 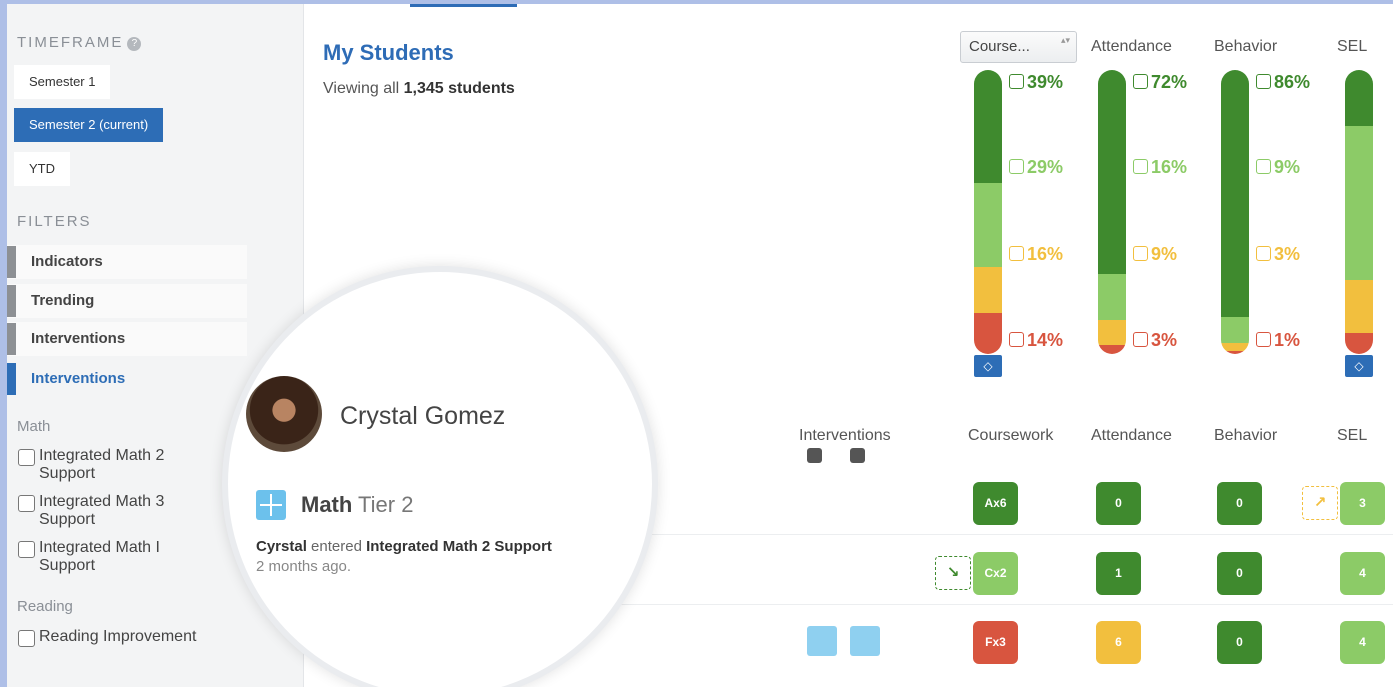 What do you see at coordinates (45, 606) in the screenshot?
I see `group-label-reading: Reading` at bounding box center [45, 606].